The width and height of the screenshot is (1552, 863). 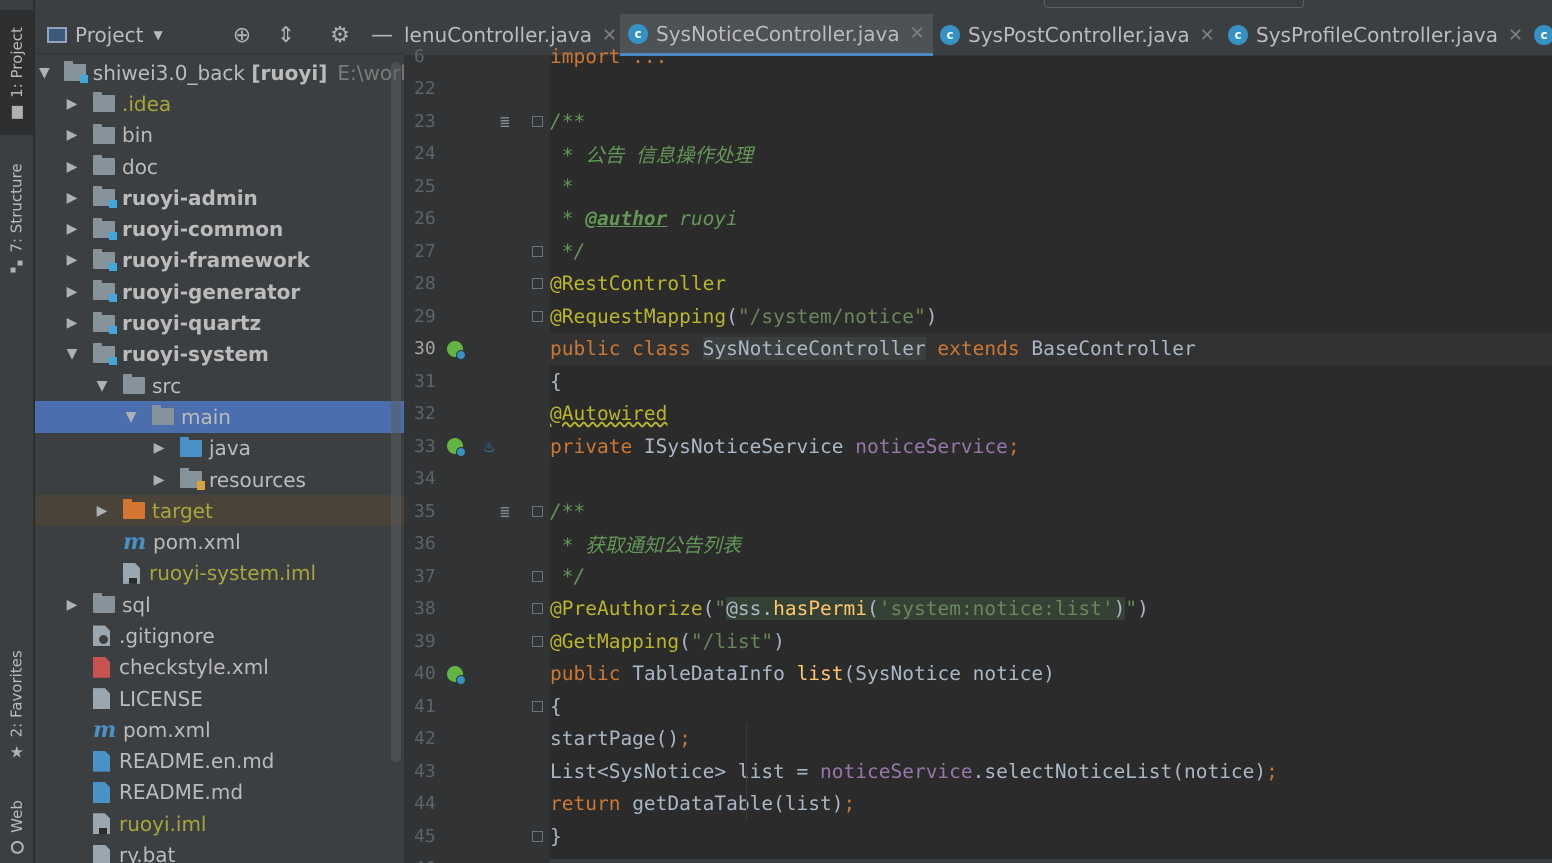 I want to click on run-config-widget, so click(x=1174, y=4).